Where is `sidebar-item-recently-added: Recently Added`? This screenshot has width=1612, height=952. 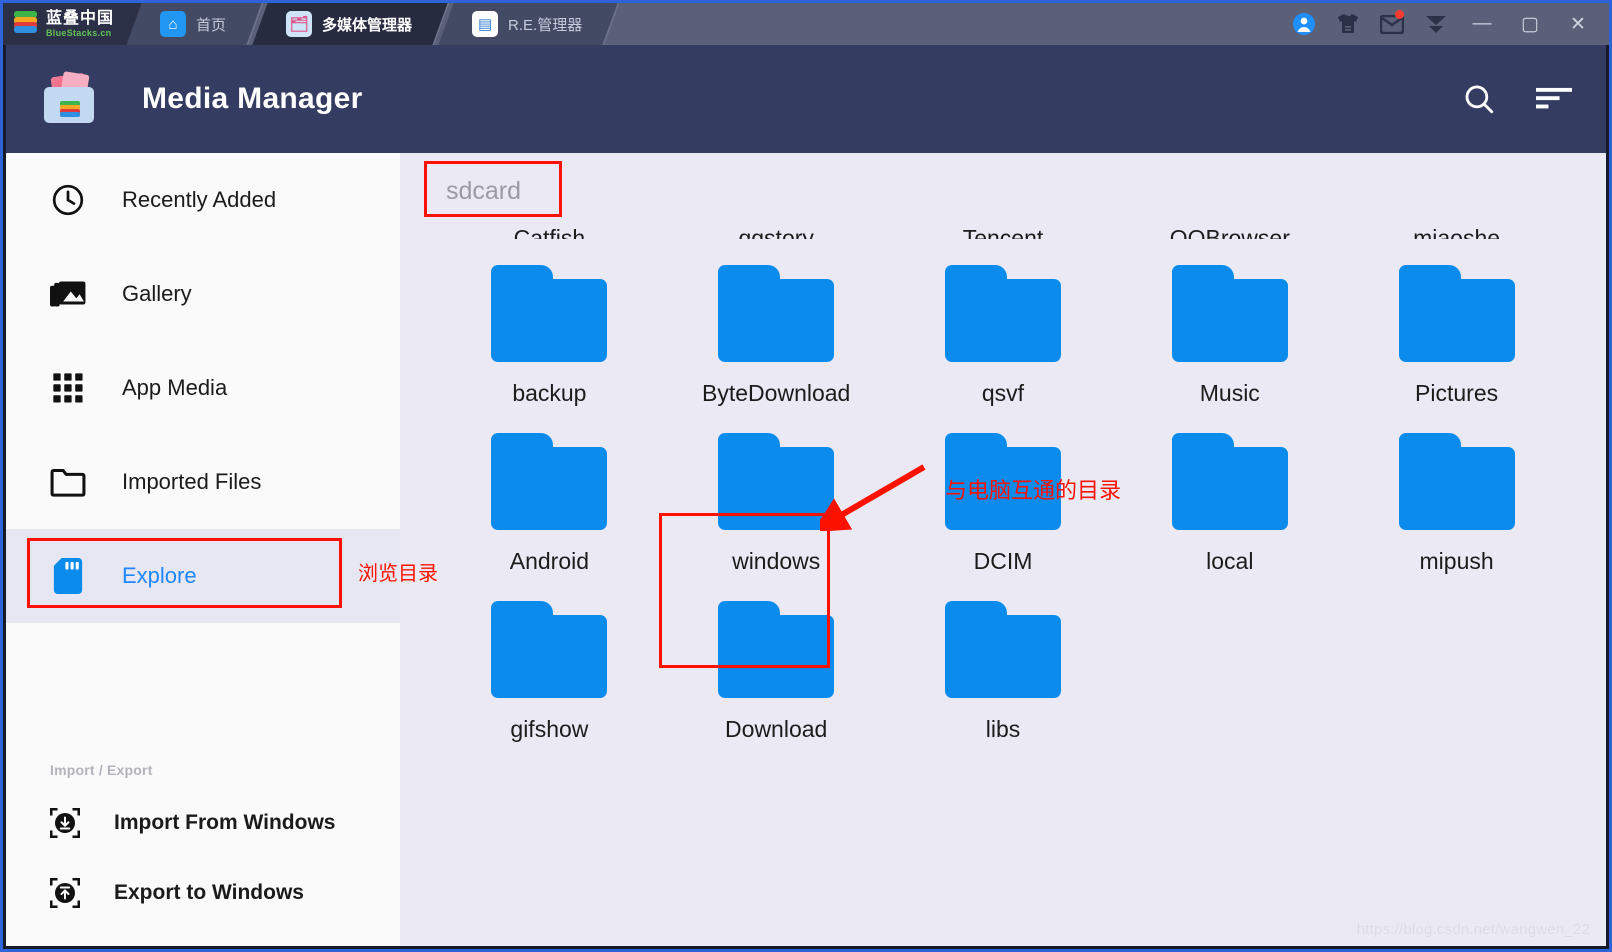 sidebar-item-recently-added: Recently Added is located at coordinates (203, 200).